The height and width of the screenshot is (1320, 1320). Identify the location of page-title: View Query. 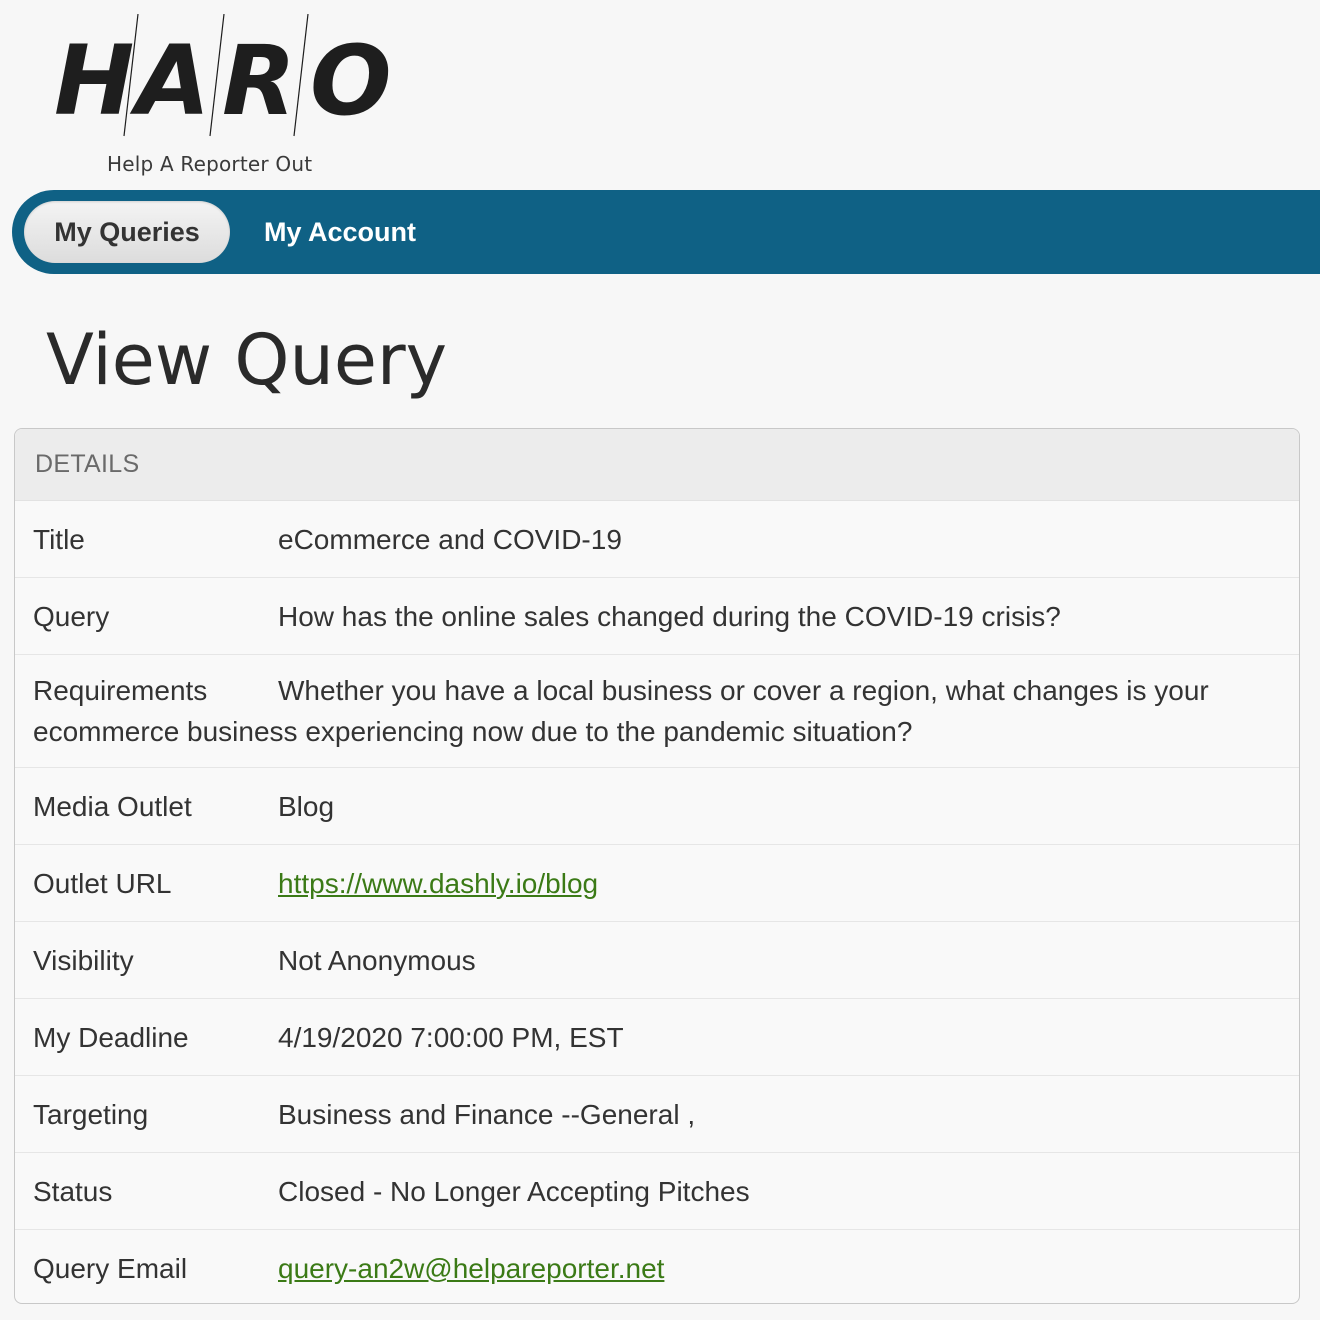
(247, 360).